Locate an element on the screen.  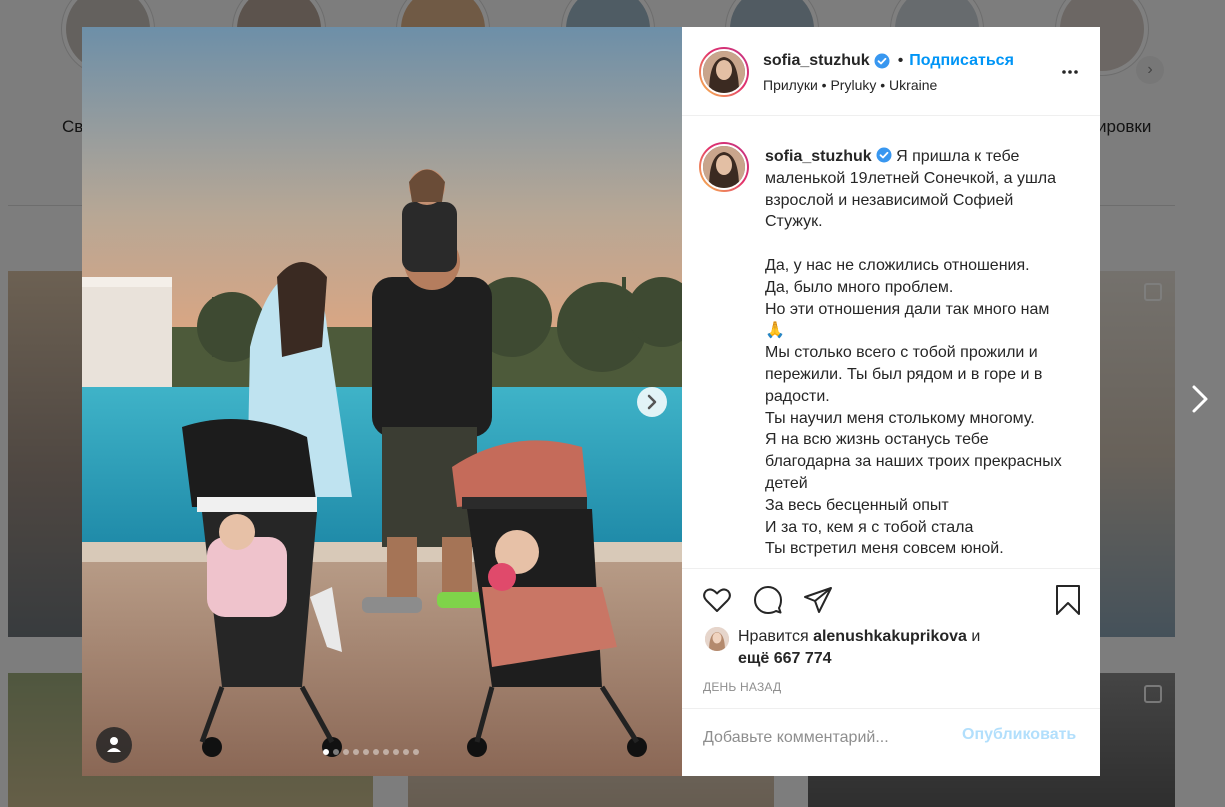
heart-icon is located at coordinates (717, 600).